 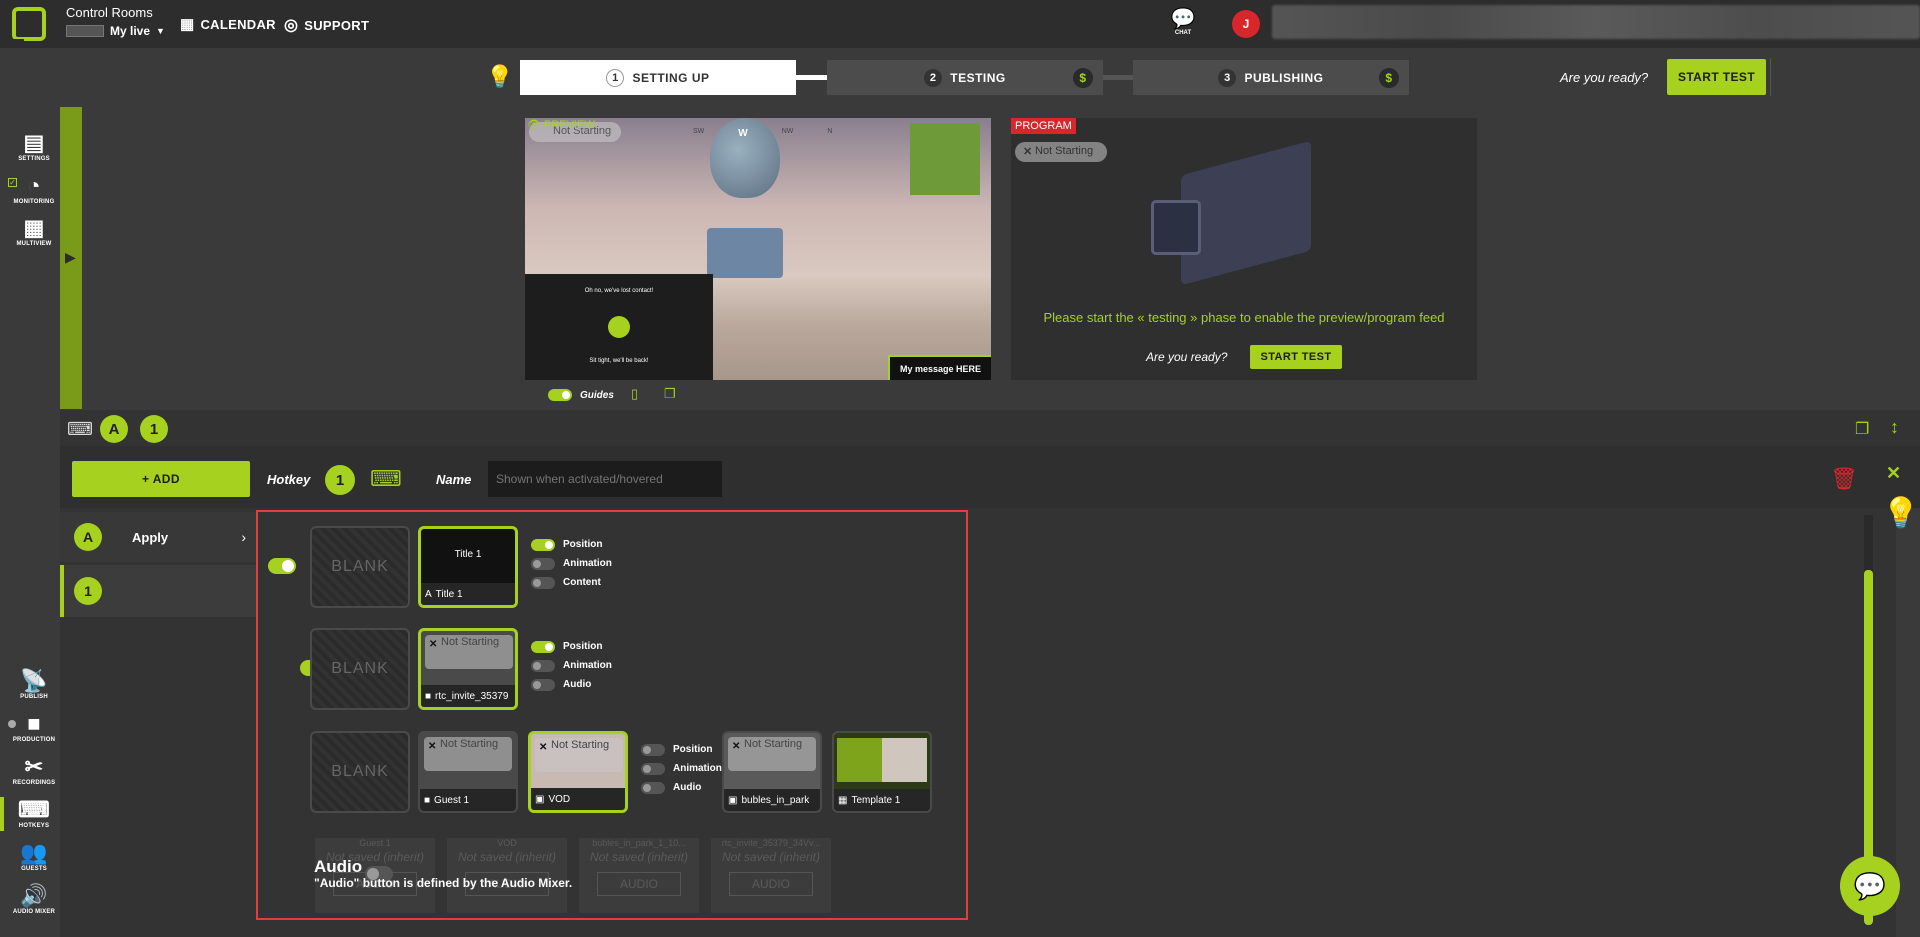 I want to click on nav-support: ◎ SUPPORT, so click(x=326, y=25).